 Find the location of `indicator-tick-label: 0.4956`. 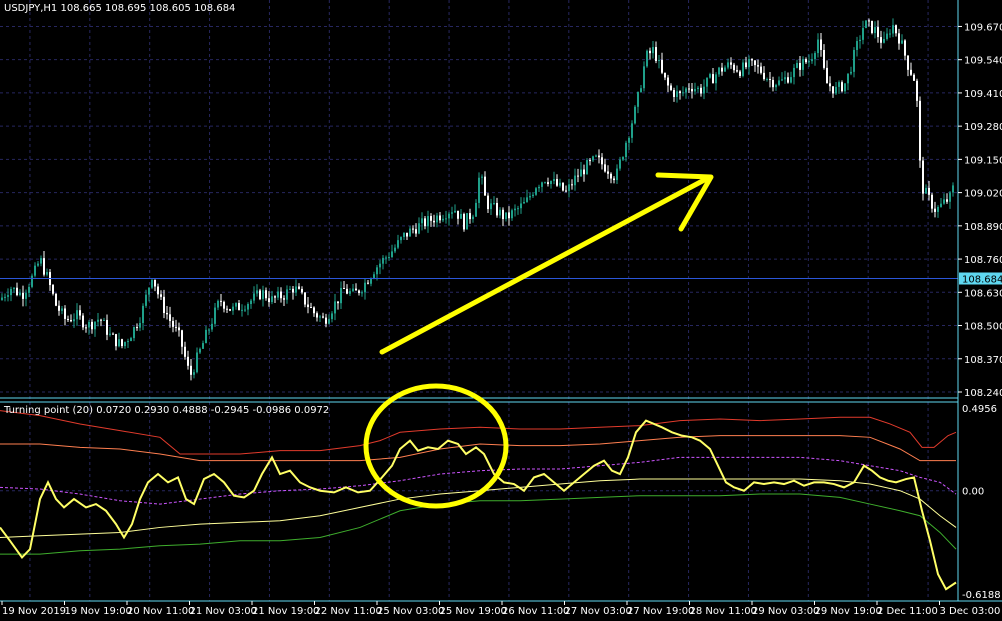

indicator-tick-label: 0.4956 is located at coordinates (979, 409).